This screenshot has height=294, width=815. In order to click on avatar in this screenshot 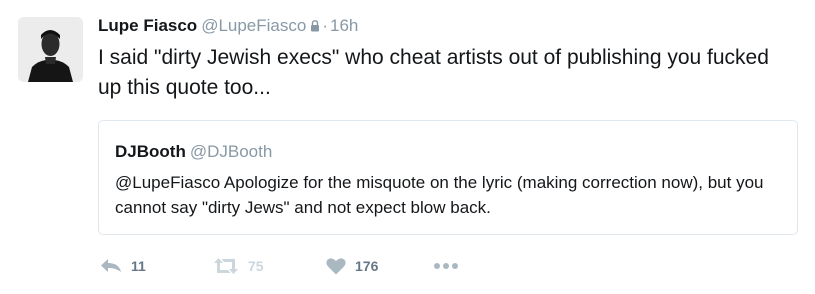, I will do `click(50, 49)`.